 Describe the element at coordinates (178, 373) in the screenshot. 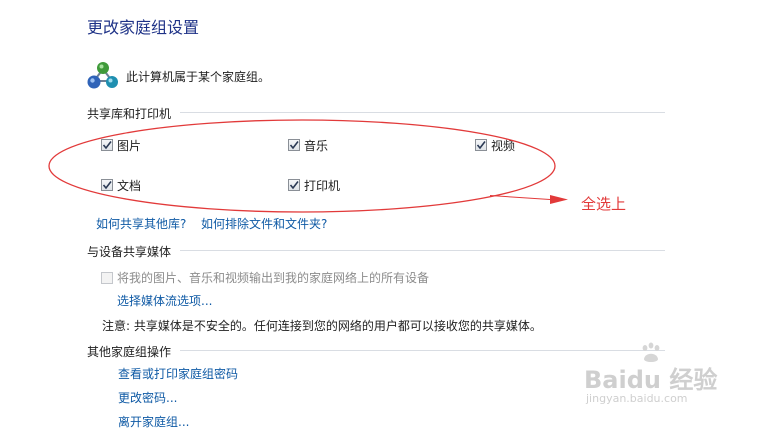

I see `link-view-print-password: 查看或打印家庭组密码` at that location.